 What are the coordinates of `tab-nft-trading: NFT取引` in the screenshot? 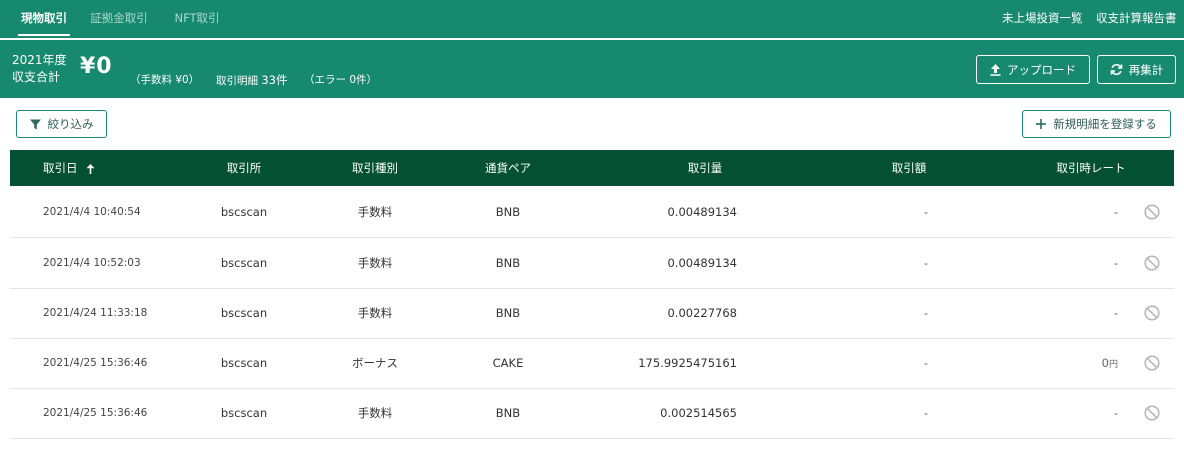 It's located at (197, 19).